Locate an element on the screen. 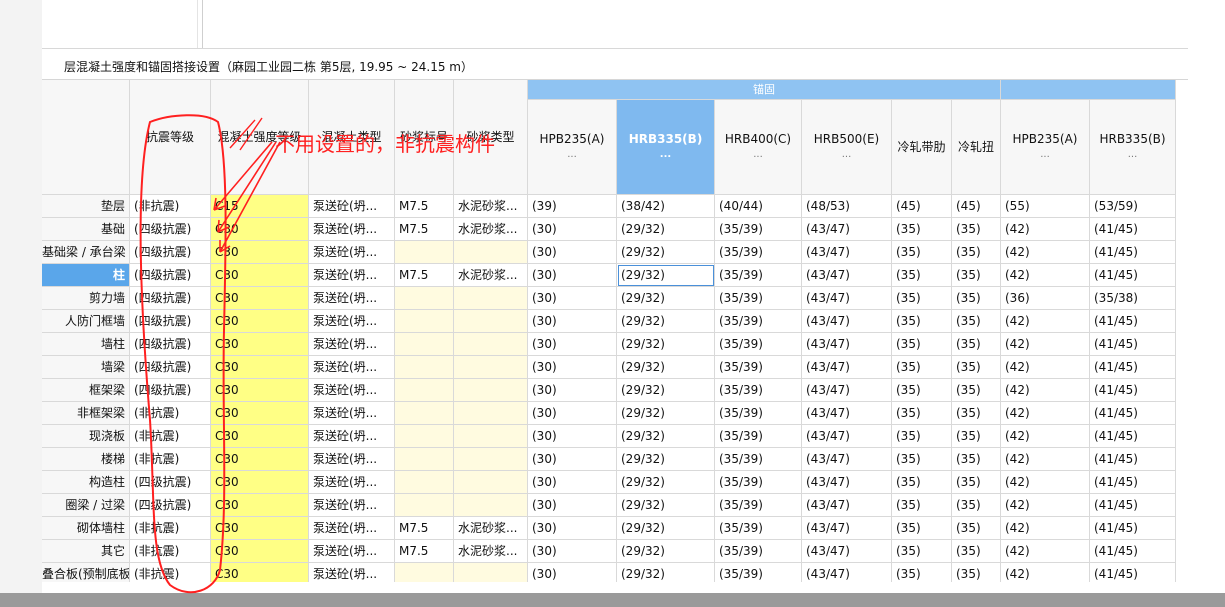 The image size is (1225, 607). row-header: 非框架梁 is located at coordinates (86, 413).